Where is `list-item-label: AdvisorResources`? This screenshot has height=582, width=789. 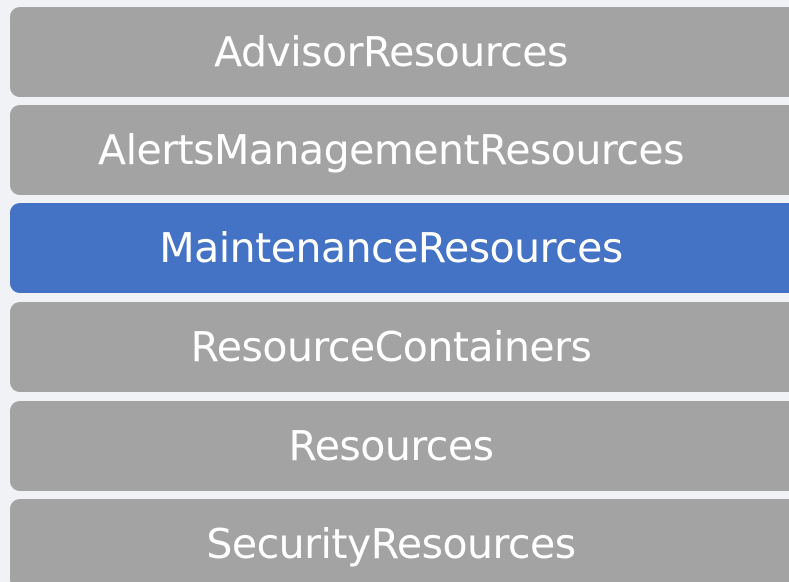 list-item-label: AdvisorResources is located at coordinates (391, 51).